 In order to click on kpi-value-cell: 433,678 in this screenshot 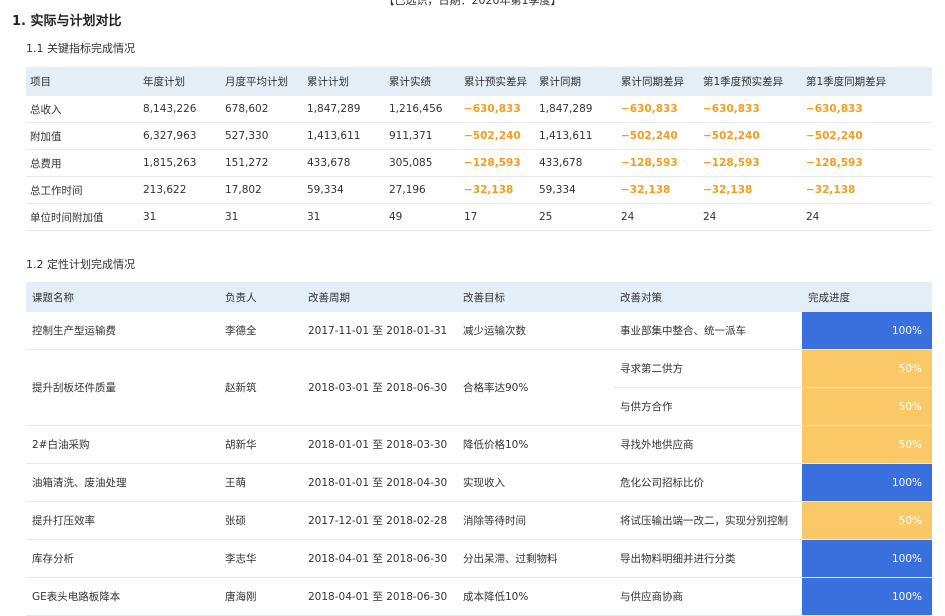, I will do `click(576, 163)`.